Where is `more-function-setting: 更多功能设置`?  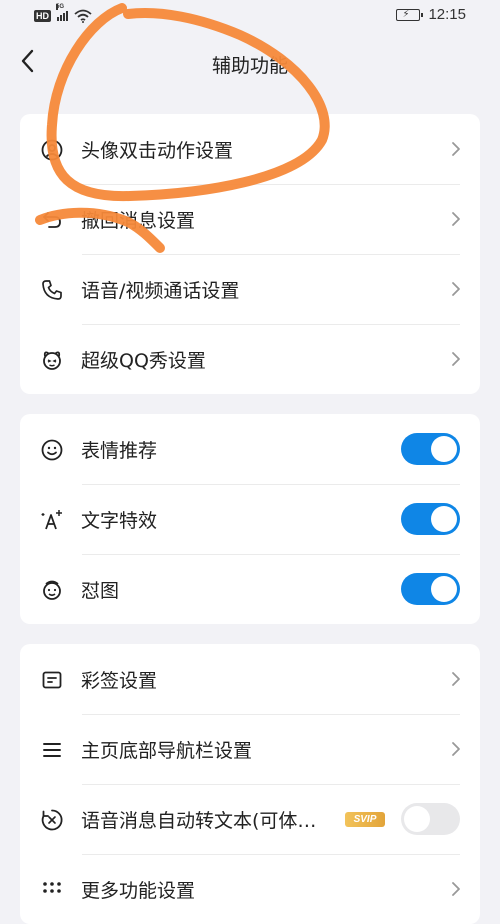
more-function-setting: 更多功能设置 is located at coordinates (250, 889).